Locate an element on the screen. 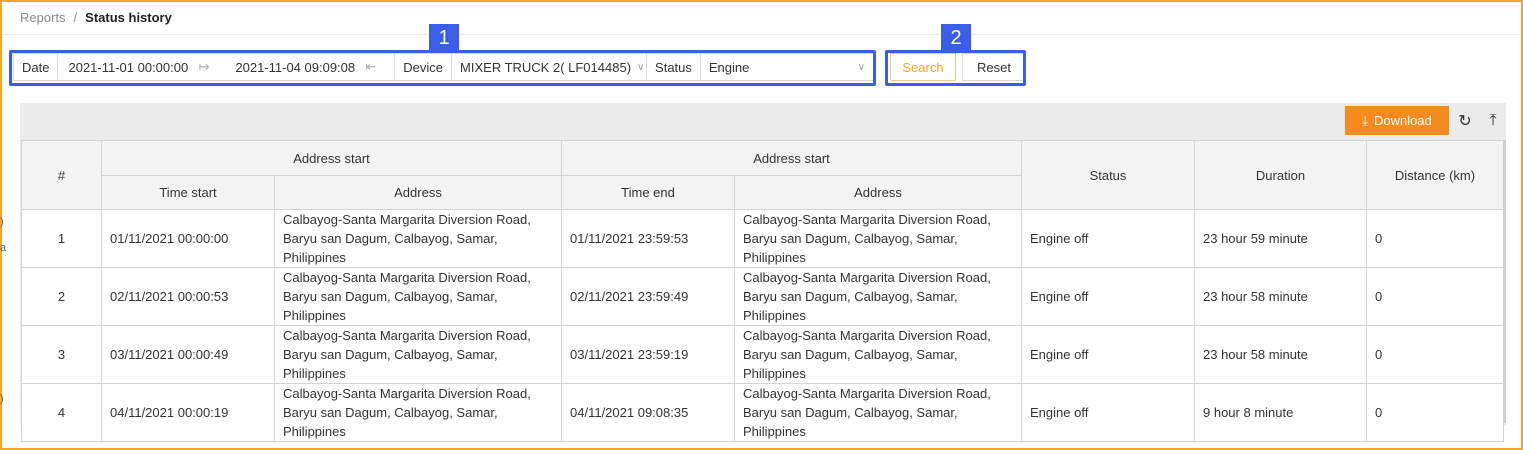 This screenshot has height=450, width=1523. column-header-address-end: Address is located at coordinates (878, 192).